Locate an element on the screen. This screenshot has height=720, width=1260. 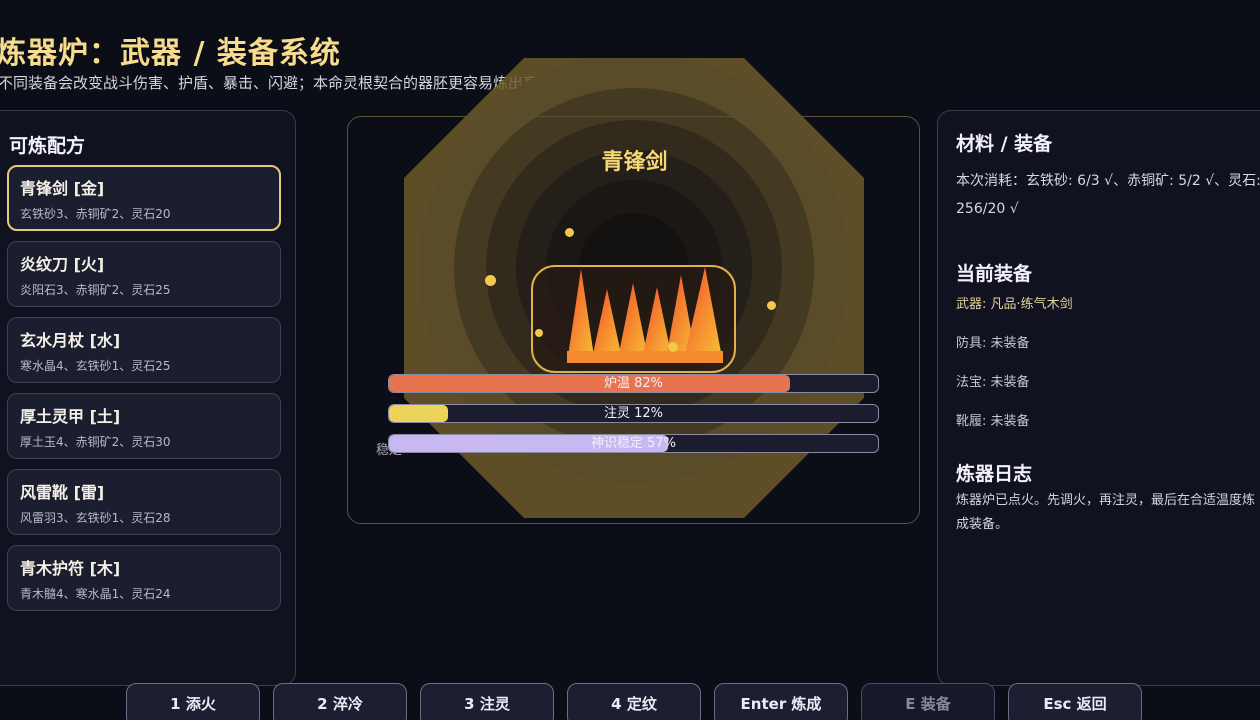
material-cost: 本次消耗：玄铁砂: 6/3 √、赤铜矿: 5/2 √、灵石: 256/20 √ is located at coordinates (1108, 195).